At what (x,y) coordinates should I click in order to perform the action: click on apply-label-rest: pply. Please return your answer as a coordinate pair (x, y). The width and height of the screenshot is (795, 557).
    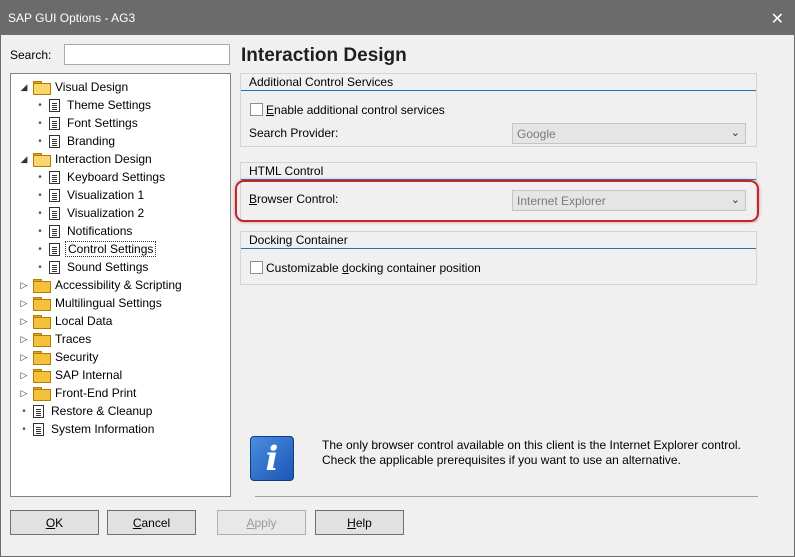
    Looking at the image, I should click on (265, 522).